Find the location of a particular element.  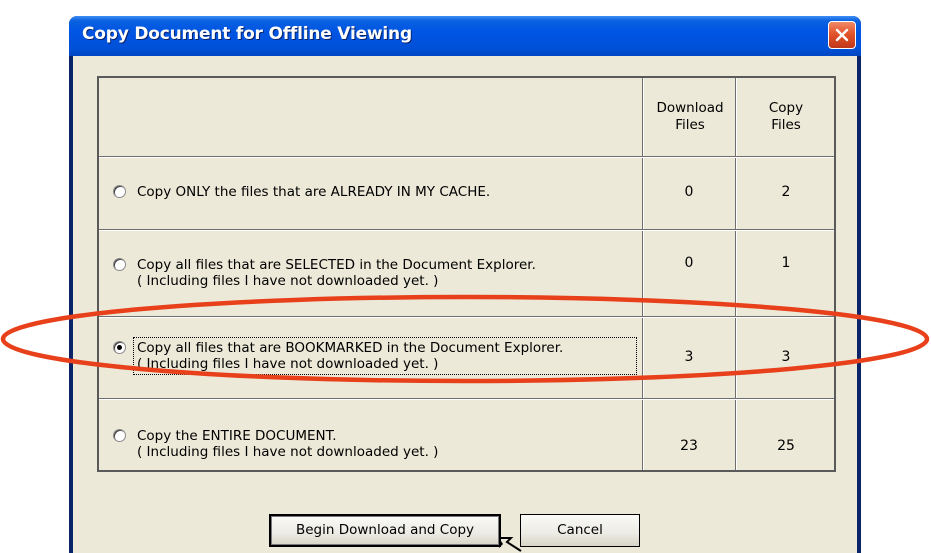

row3-download-count: 3 is located at coordinates (689, 357).